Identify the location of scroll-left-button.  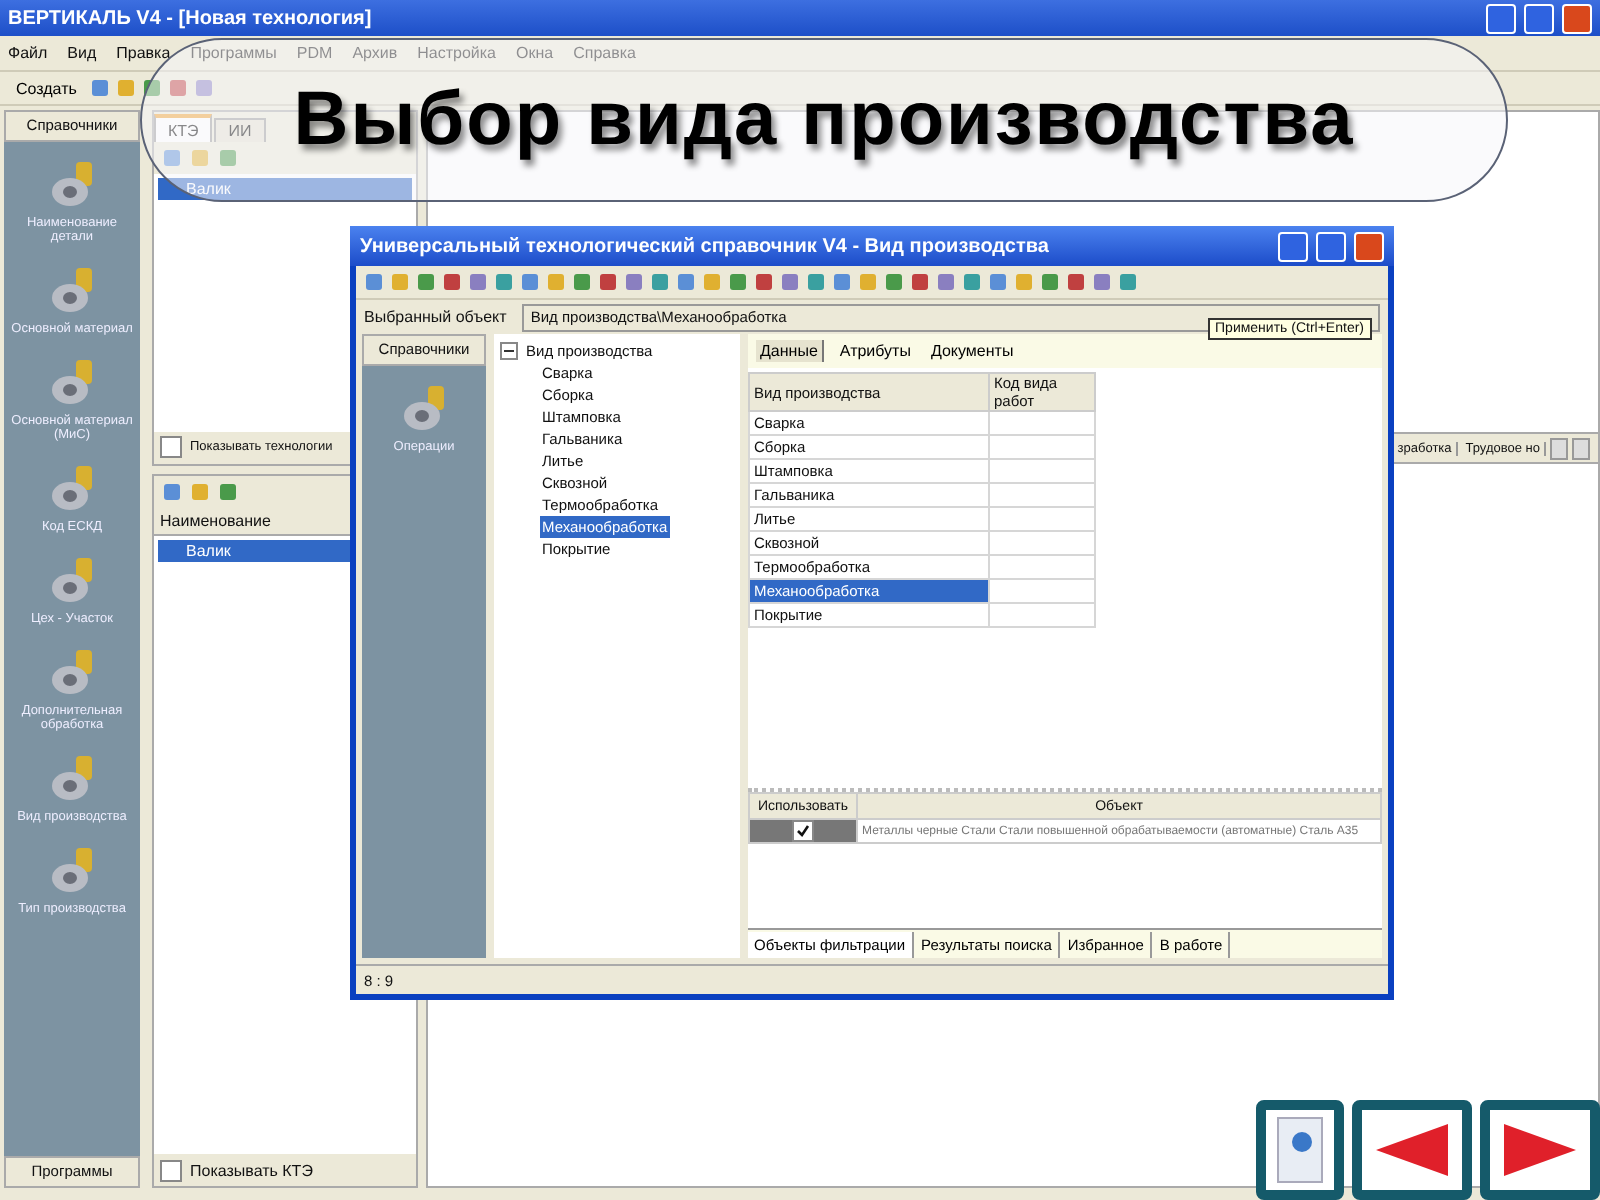
(1559, 448).